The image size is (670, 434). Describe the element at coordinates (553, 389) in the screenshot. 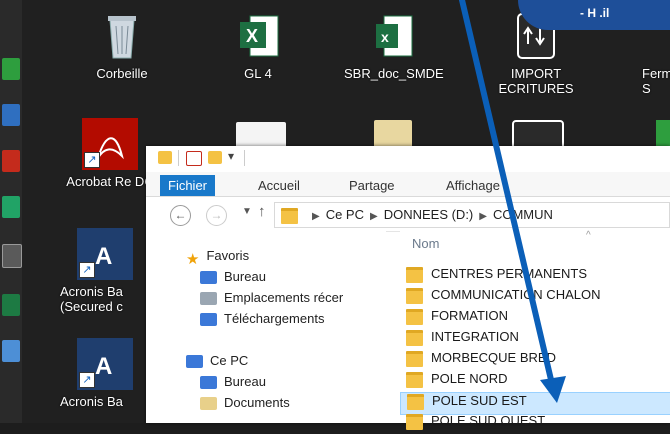

I see `annotation-arrow-head` at that location.